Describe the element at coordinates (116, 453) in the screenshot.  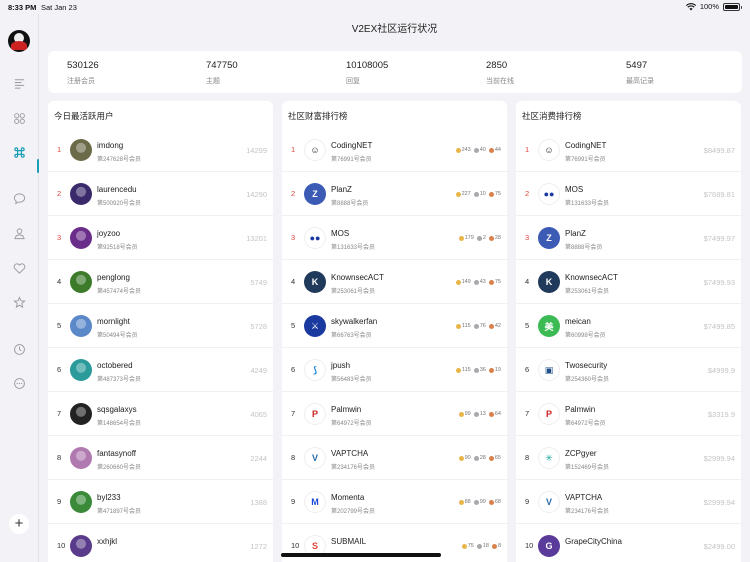
I see `username: fantasynoff` at that location.